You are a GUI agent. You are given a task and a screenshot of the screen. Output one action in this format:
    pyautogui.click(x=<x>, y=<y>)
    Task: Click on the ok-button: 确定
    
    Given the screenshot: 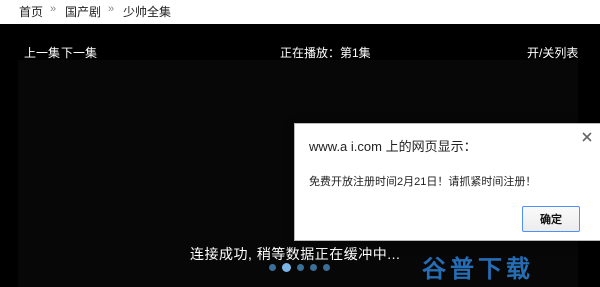 What is the action you would take?
    pyautogui.click(x=551, y=219)
    